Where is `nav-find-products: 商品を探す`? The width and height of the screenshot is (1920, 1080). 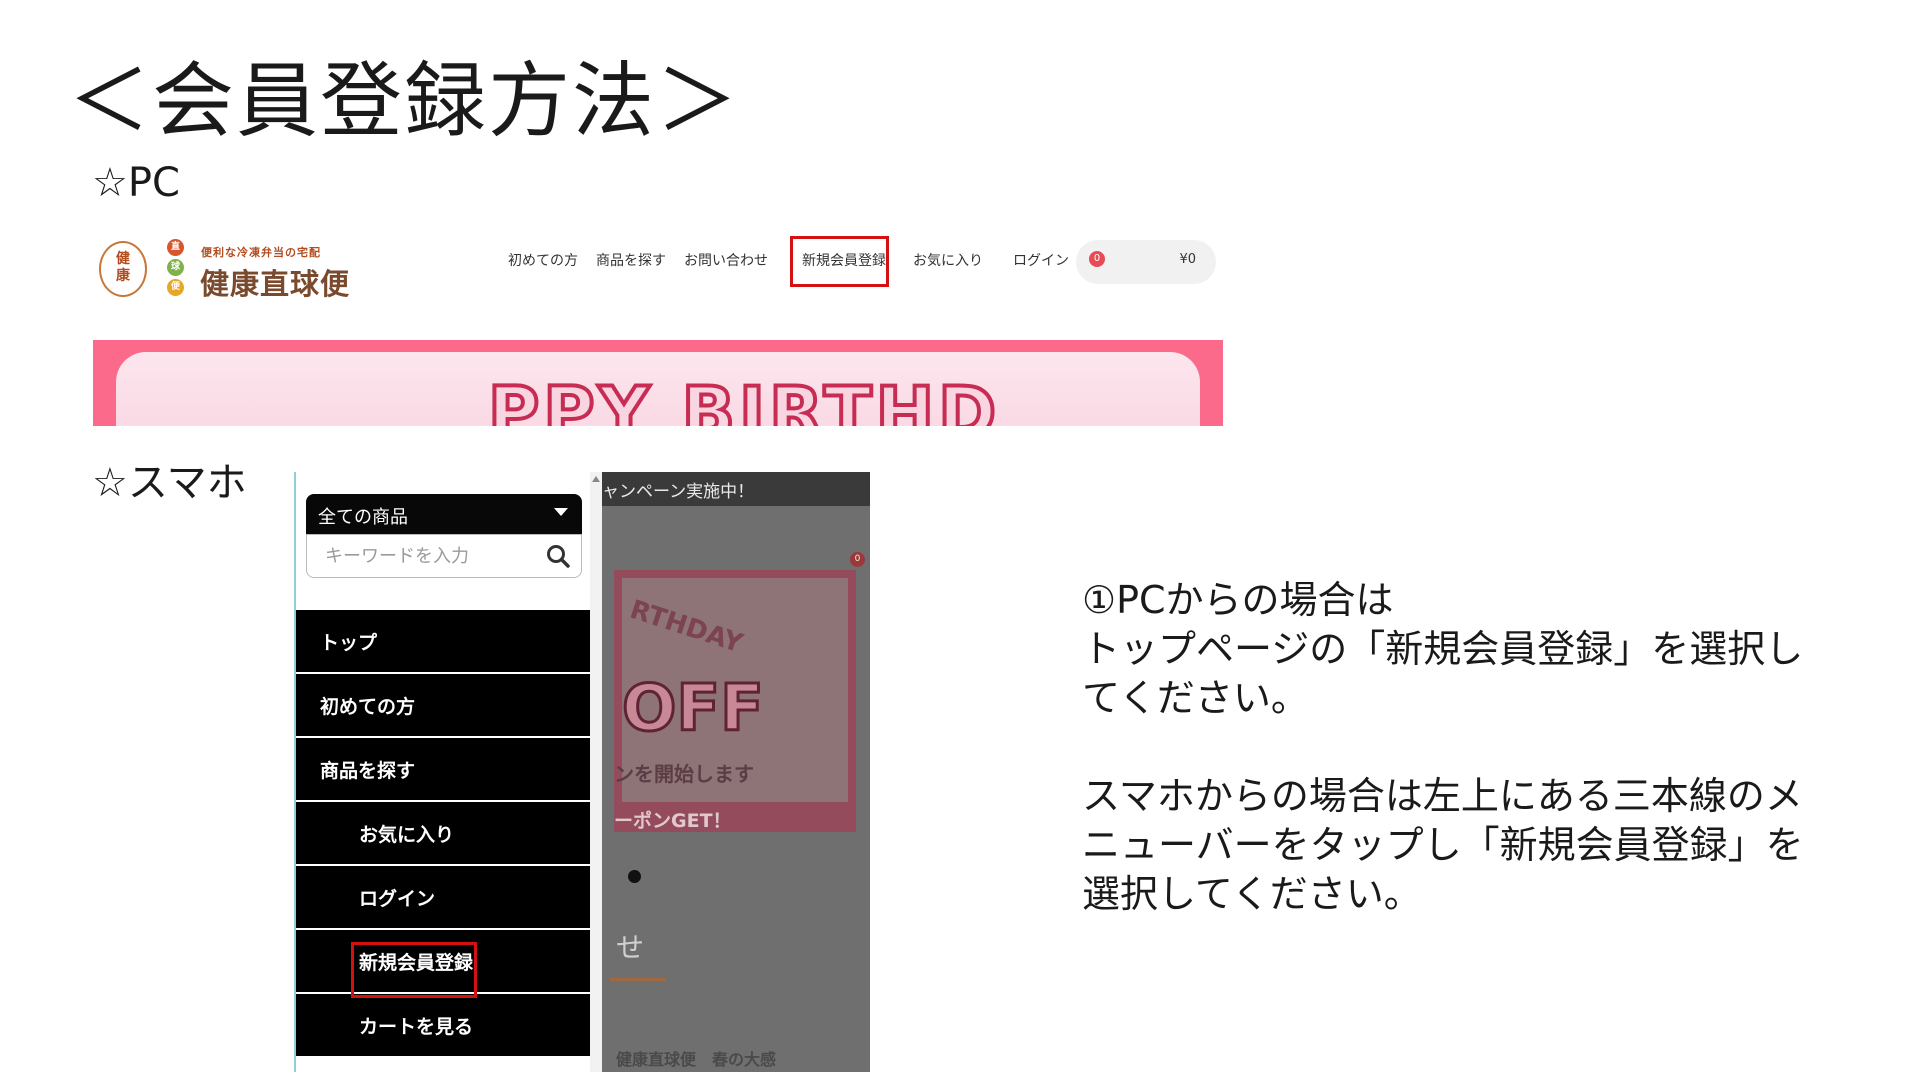
nav-find-products: 商品を探す is located at coordinates (631, 260).